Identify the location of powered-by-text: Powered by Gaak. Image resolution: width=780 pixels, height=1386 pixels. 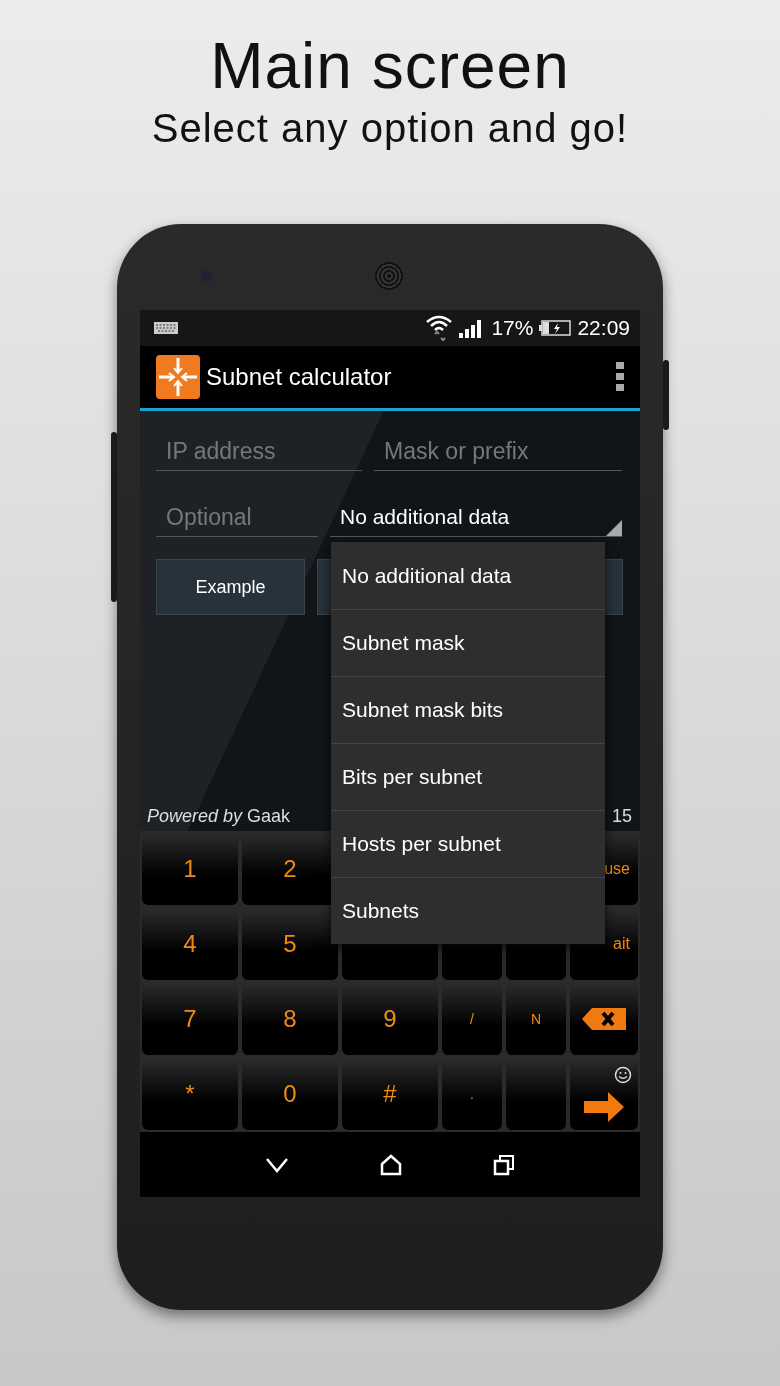
(219, 816).